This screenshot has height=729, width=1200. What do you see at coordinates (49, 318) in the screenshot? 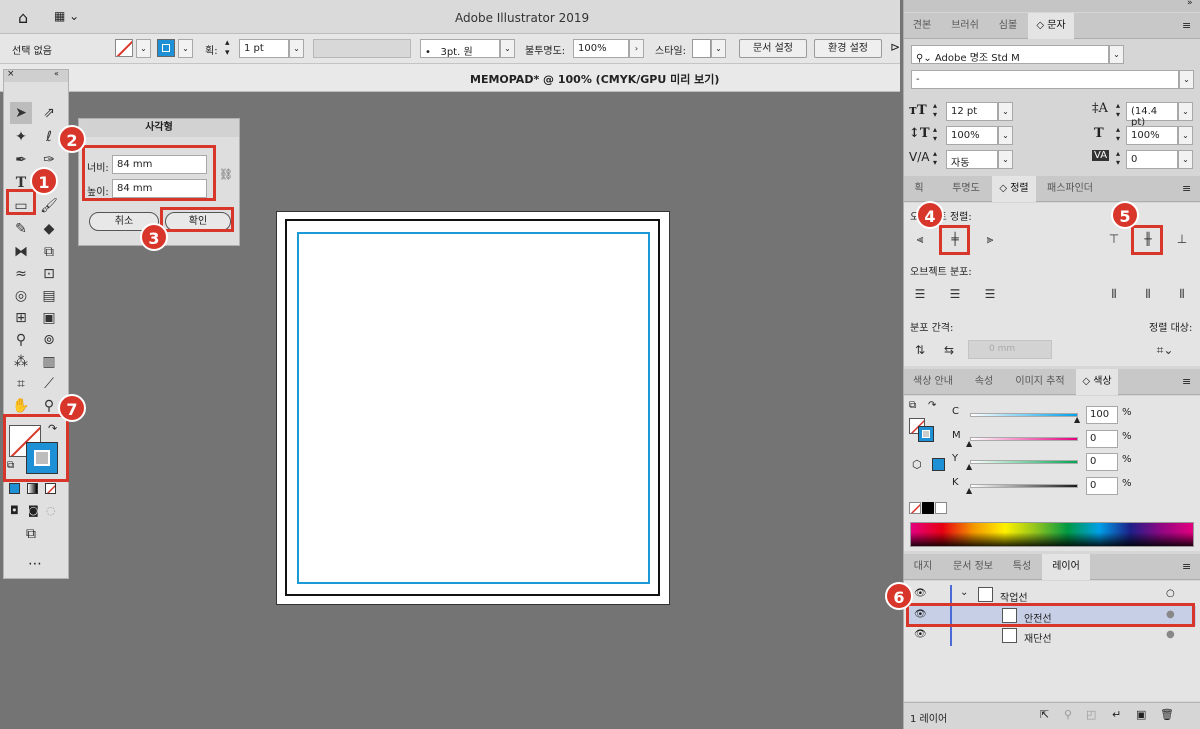
I see `gradient-tool-icon: ▣` at bounding box center [49, 318].